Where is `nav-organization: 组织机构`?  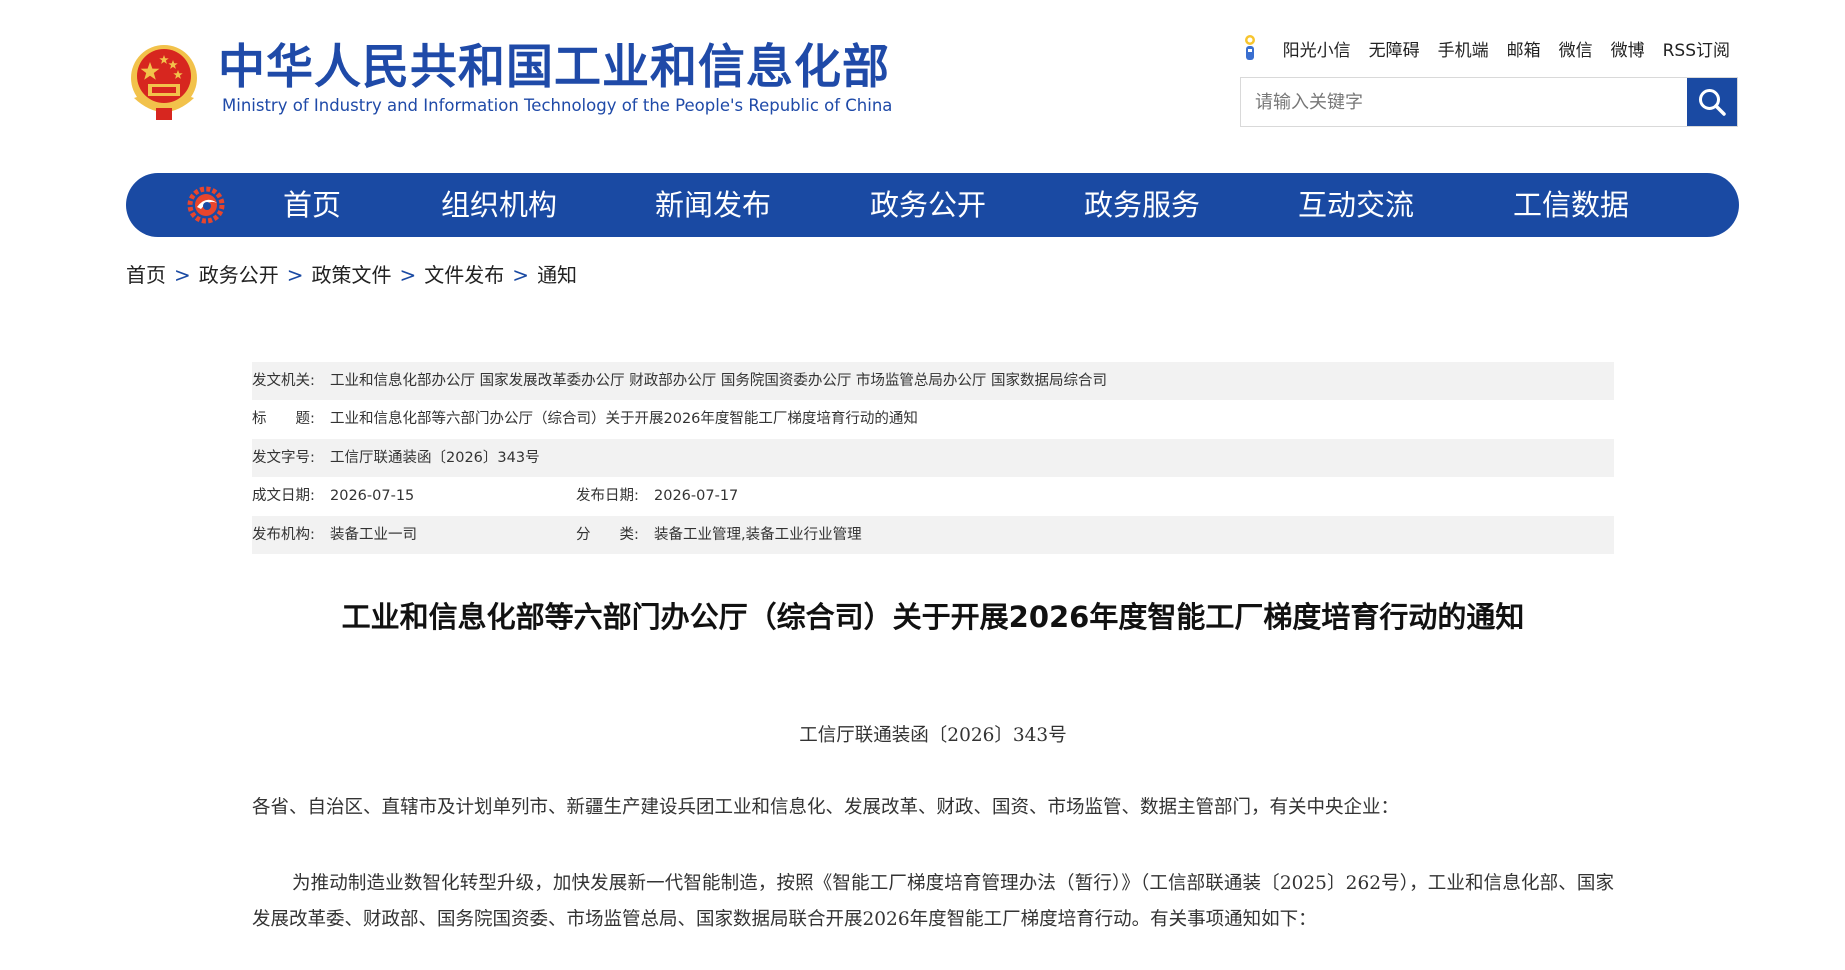 nav-organization: 组织机构 is located at coordinates (499, 205).